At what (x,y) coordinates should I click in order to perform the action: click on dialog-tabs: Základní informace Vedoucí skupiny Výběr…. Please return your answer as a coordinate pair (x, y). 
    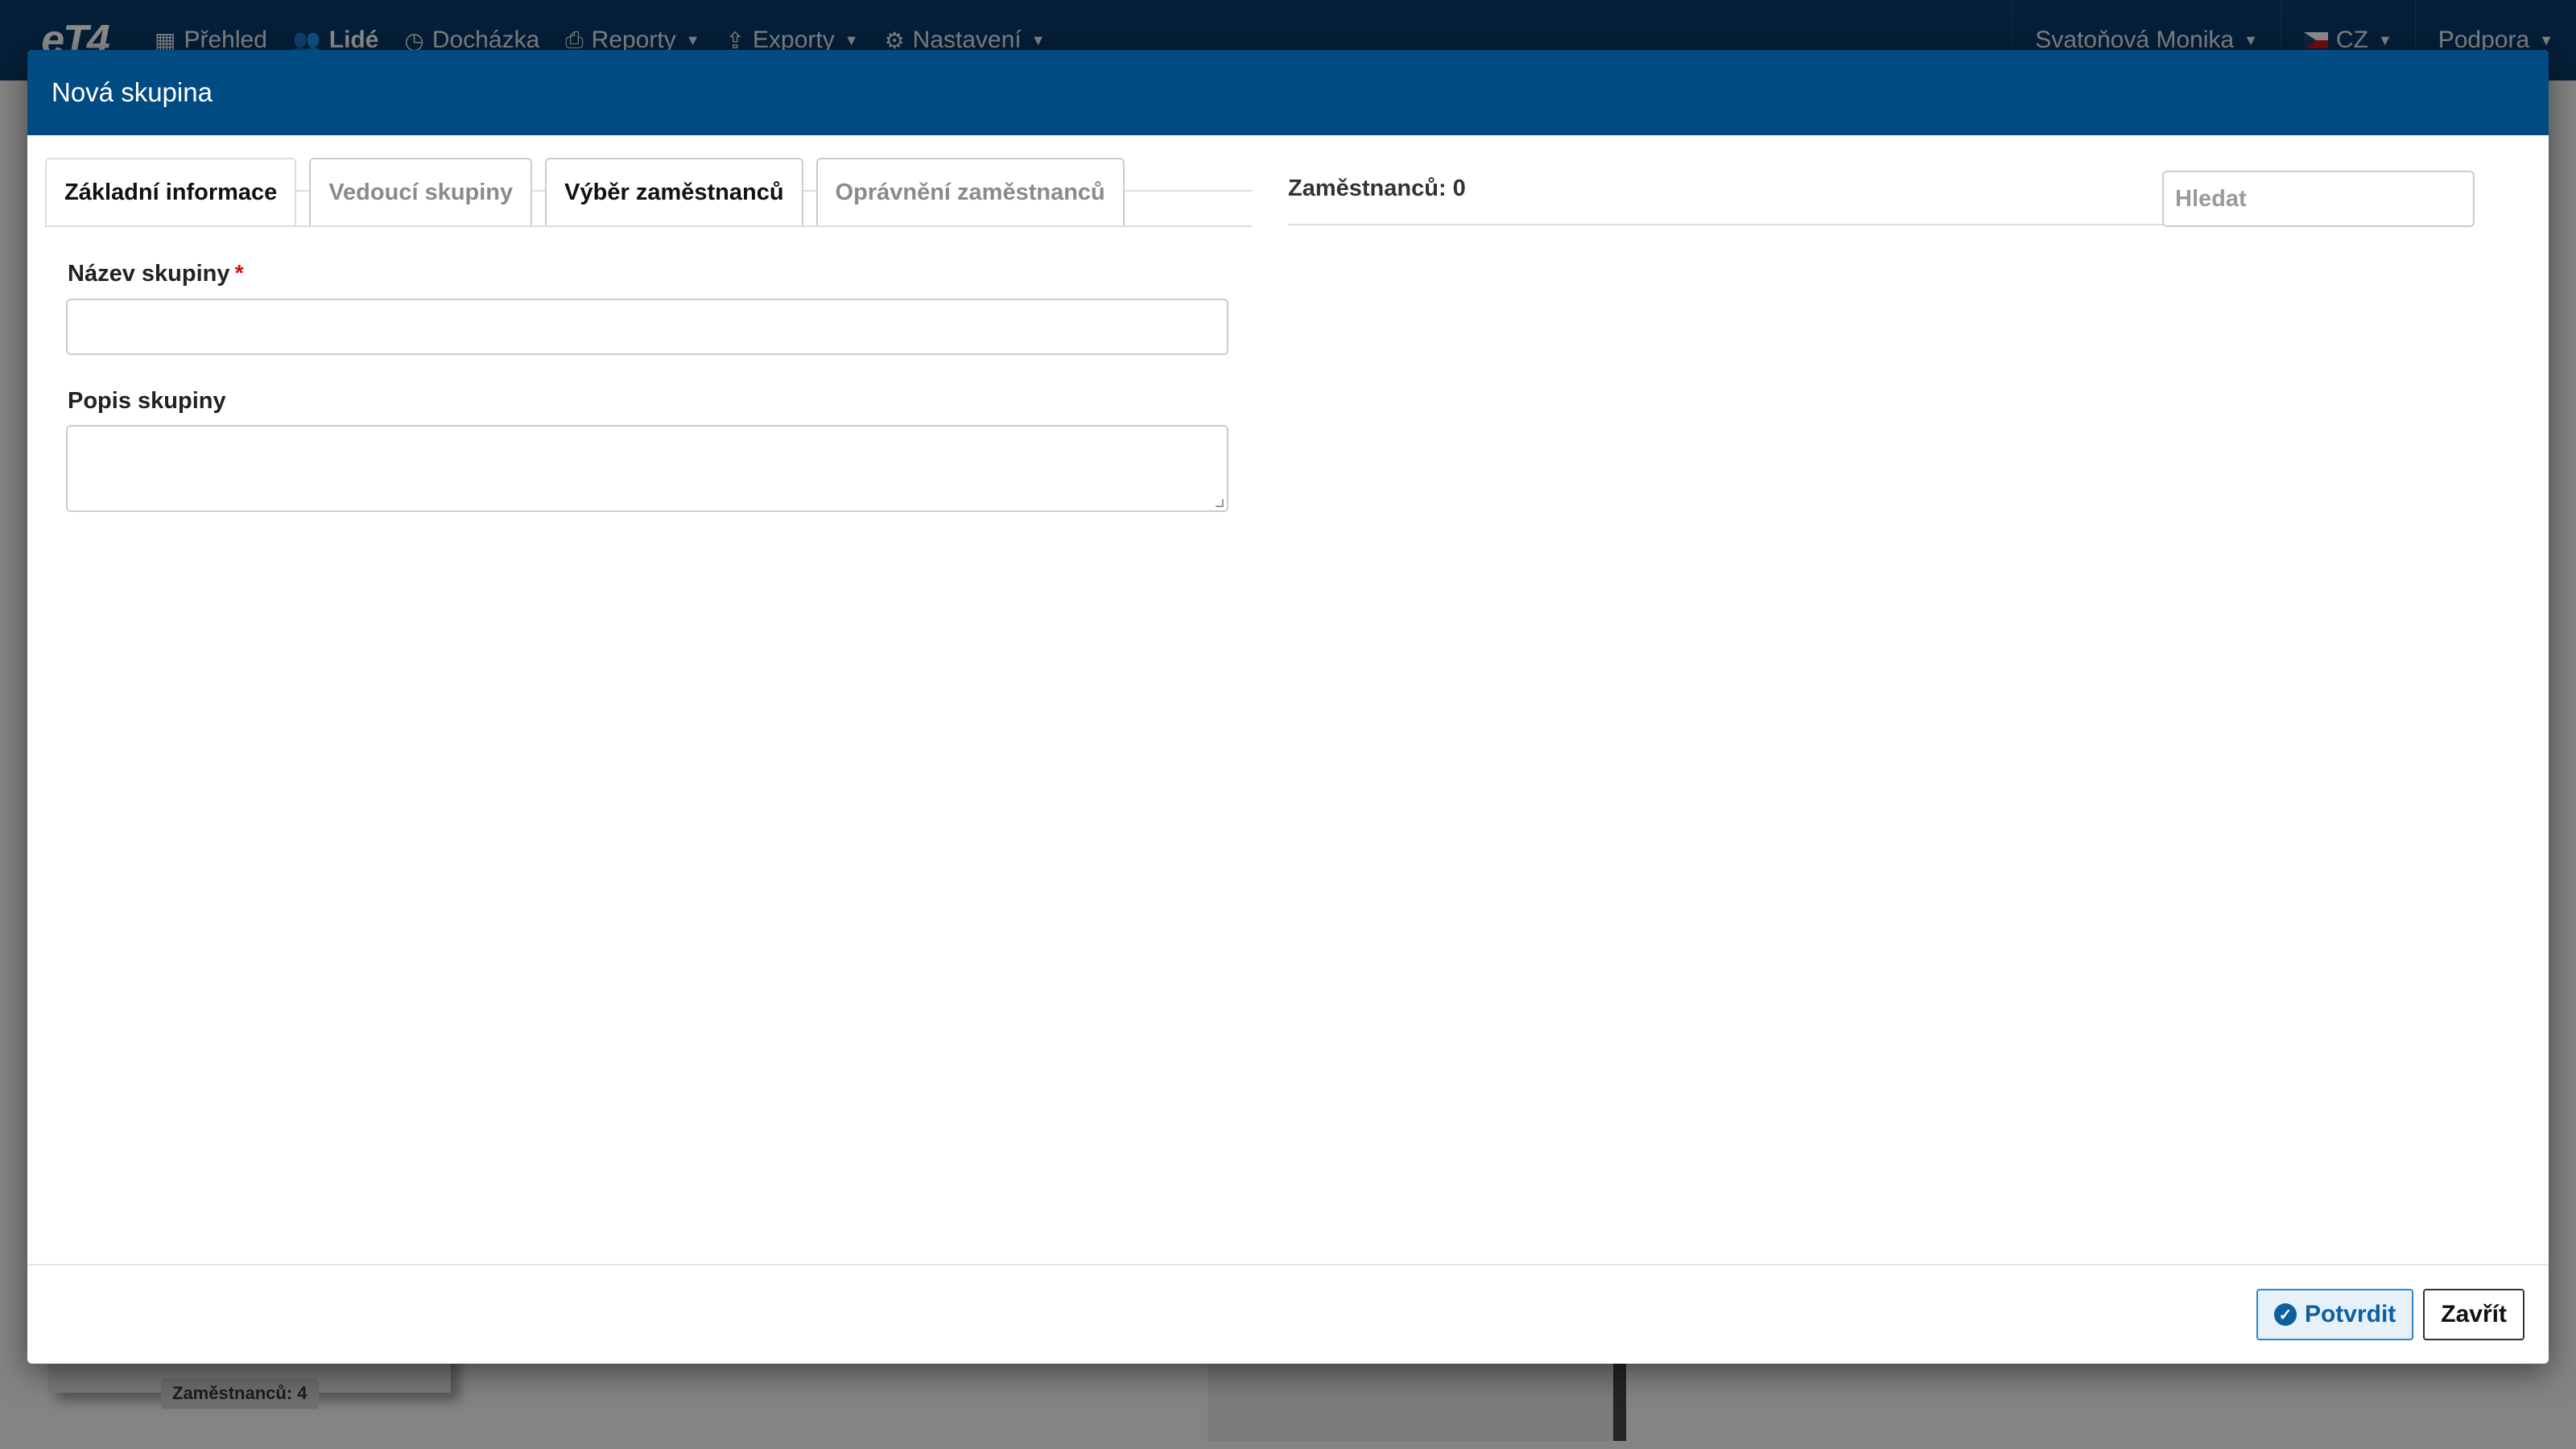
    Looking at the image, I should click on (649, 192).